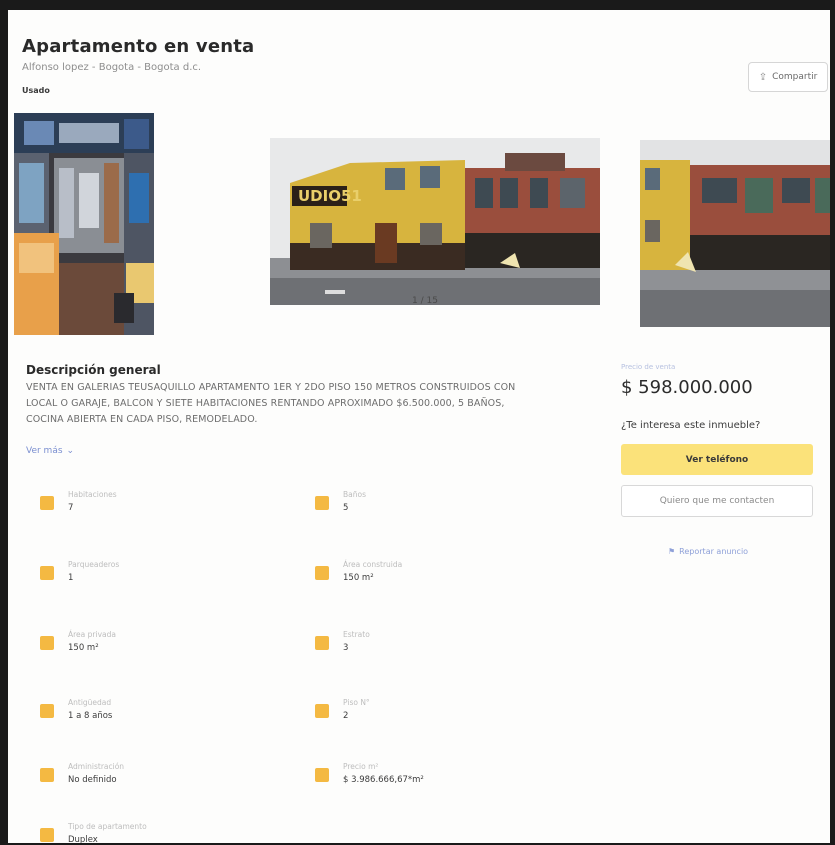  What do you see at coordinates (90, 702) in the screenshot?
I see `feature-label: Antigüedad` at bounding box center [90, 702].